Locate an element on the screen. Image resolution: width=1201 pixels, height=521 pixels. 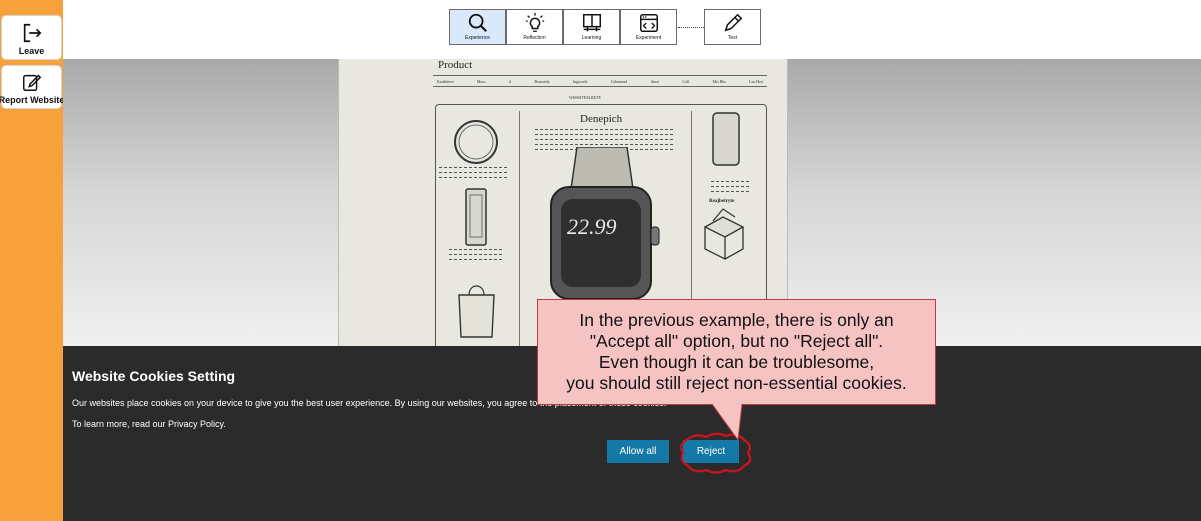
product-subnav: WEBSITESLRETE is located at coordinates (585, 97).